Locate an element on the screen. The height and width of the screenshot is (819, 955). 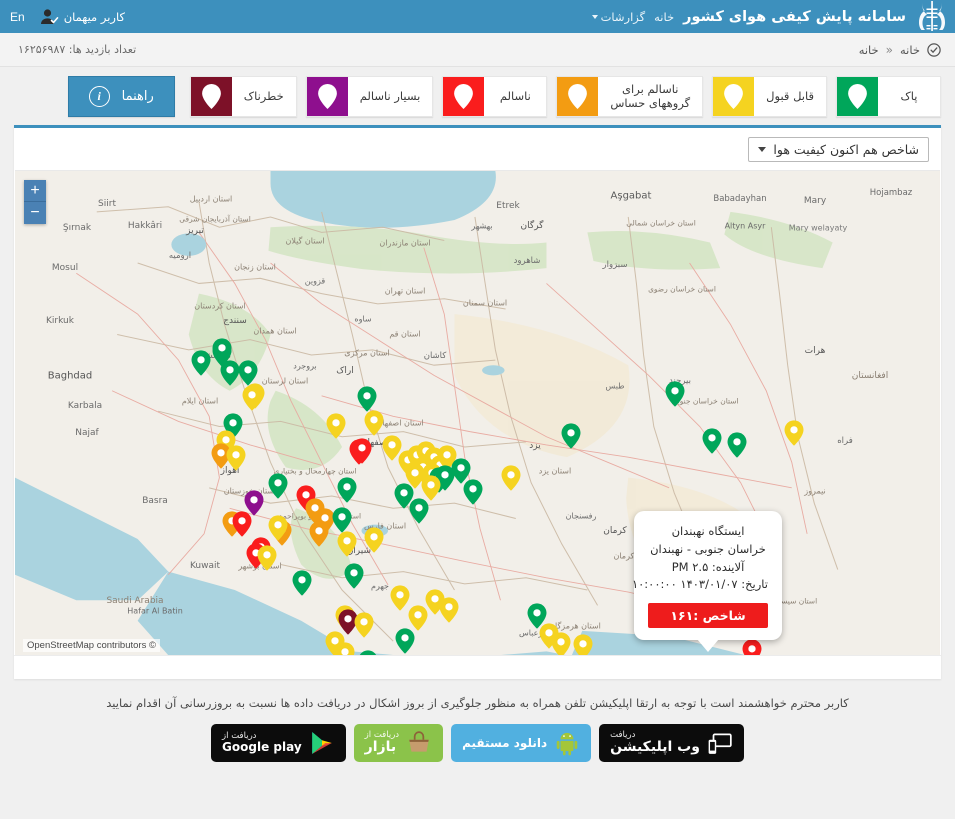
panel-footer-strip is located at coordinates (477, 667).